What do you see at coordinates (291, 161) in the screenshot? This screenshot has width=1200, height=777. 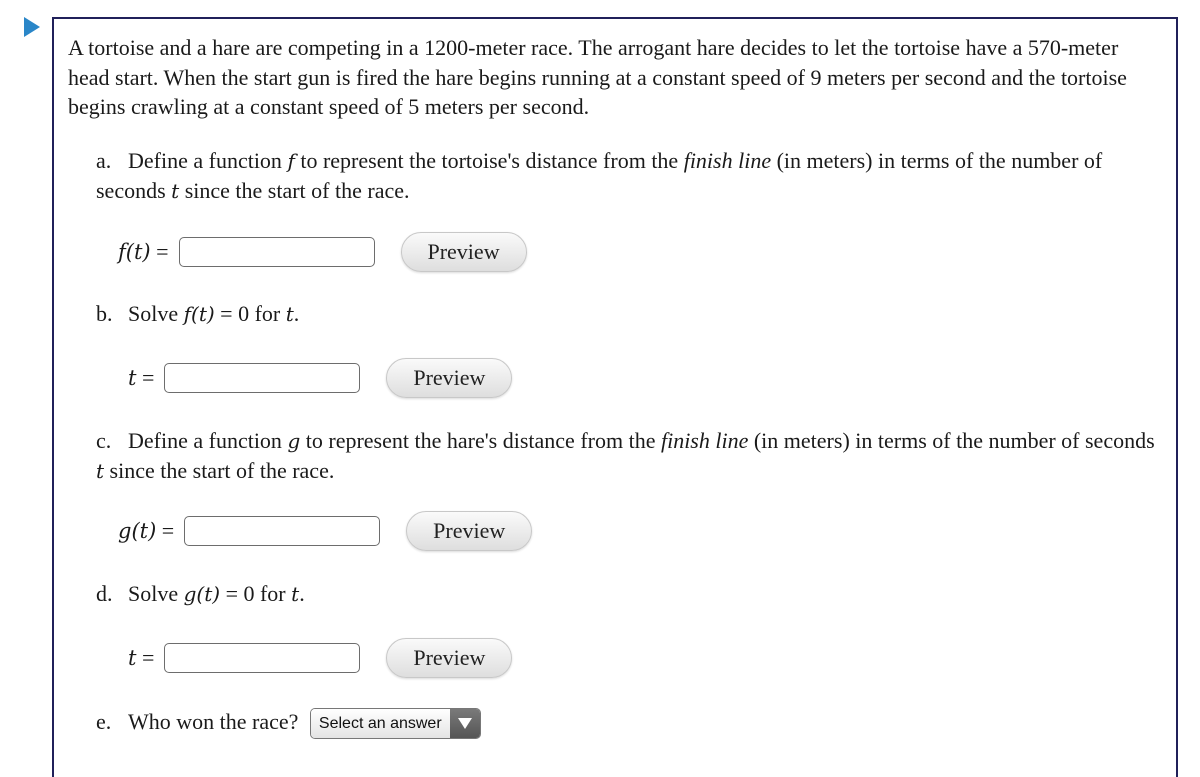 I see `var-f: f` at bounding box center [291, 161].